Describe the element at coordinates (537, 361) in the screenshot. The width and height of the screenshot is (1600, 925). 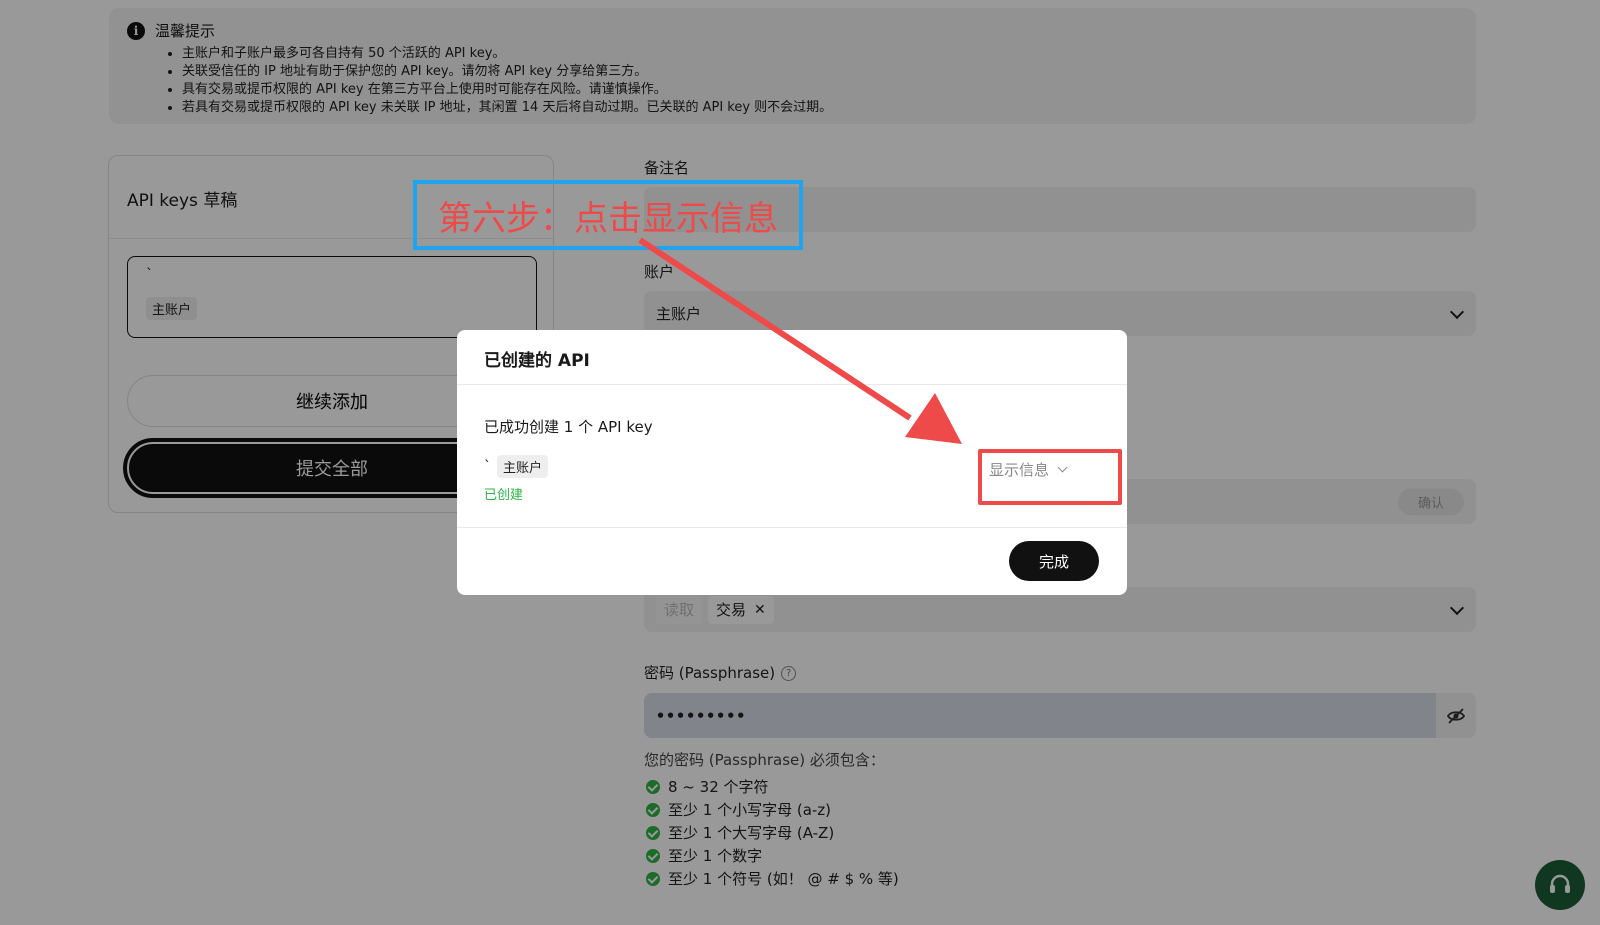
I see `modal-title: 已创建的 API` at that location.